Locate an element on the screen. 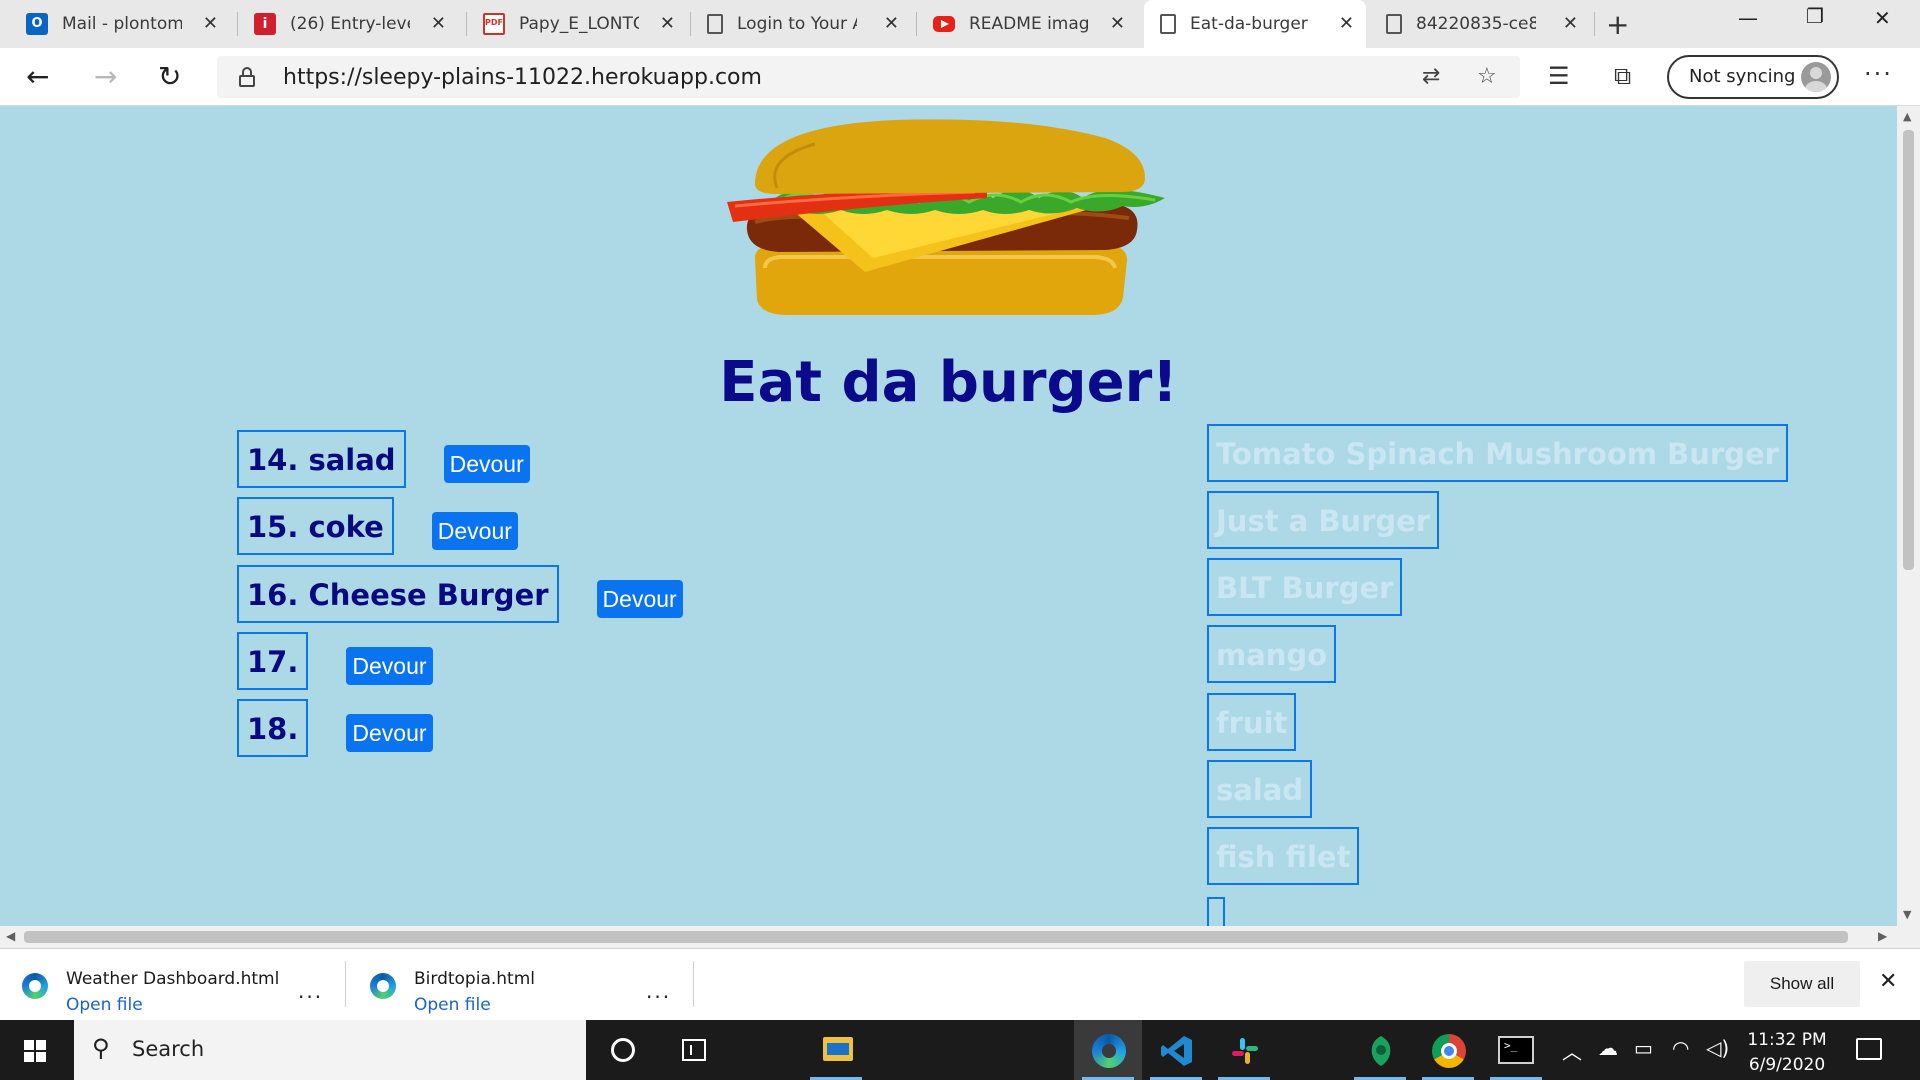 Image resolution: width=1920 pixels, height=1080 pixels. tab-title: Login to Your A is located at coordinates (797, 24).